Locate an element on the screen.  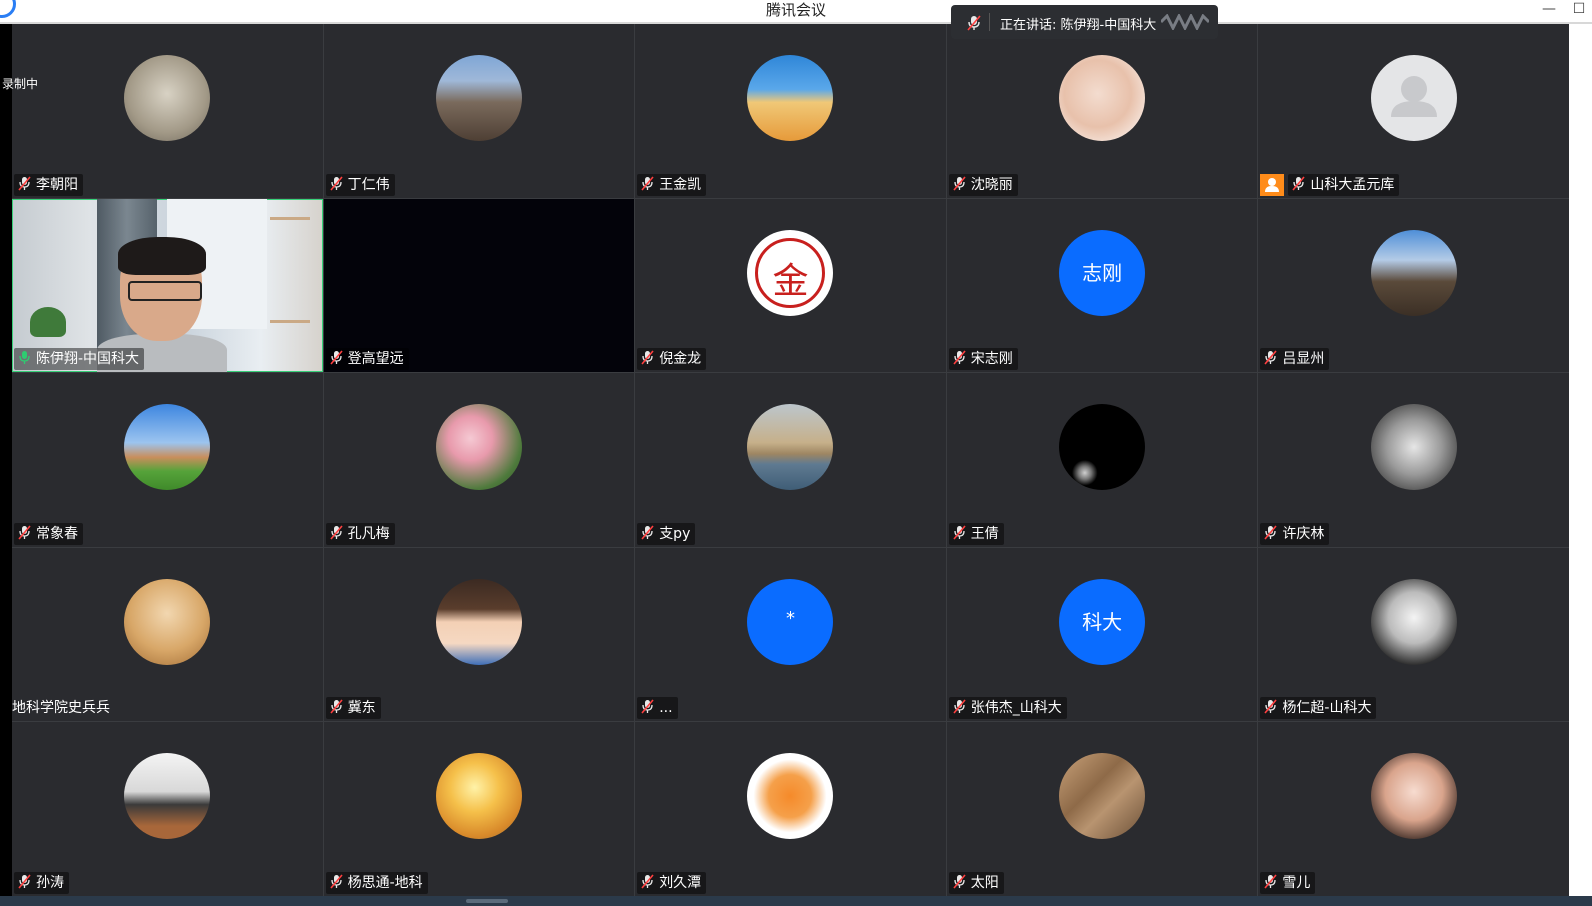
participant-nametag: 孙涛 is located at coordinates (41, 883).